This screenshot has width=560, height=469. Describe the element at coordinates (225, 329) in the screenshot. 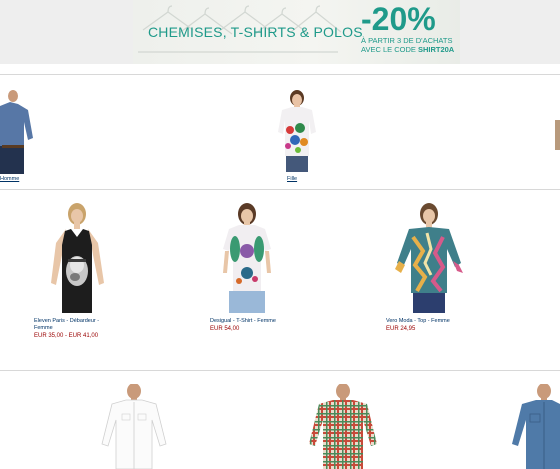

I see `product-price: EUR 54,00` at that location.